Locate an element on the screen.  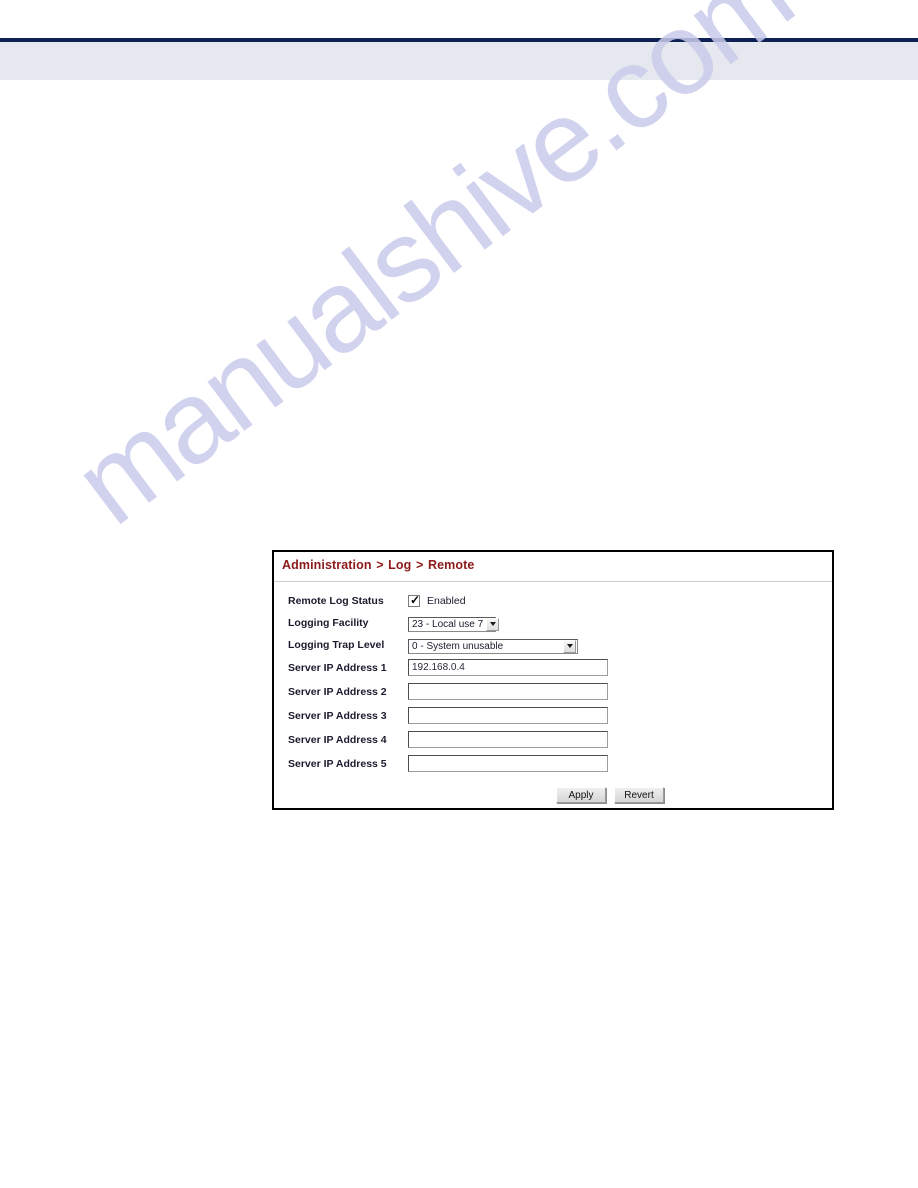
form-row-server-ip-address-1: Server IP Address 1 192.168.0.4 is located at coordinates (553, 667).